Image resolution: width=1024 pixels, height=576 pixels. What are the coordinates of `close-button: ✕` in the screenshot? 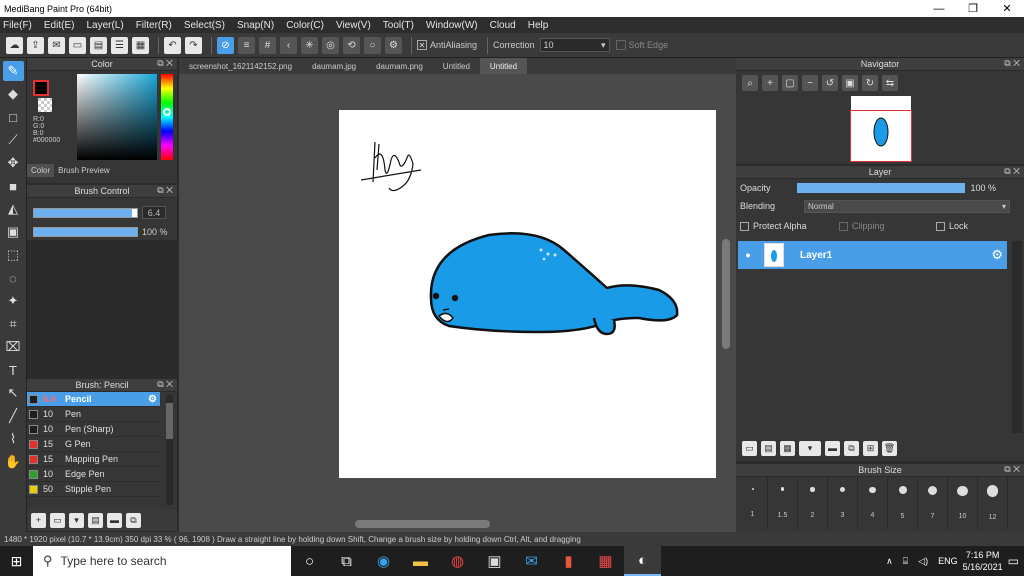 It's located at (1007, 8).